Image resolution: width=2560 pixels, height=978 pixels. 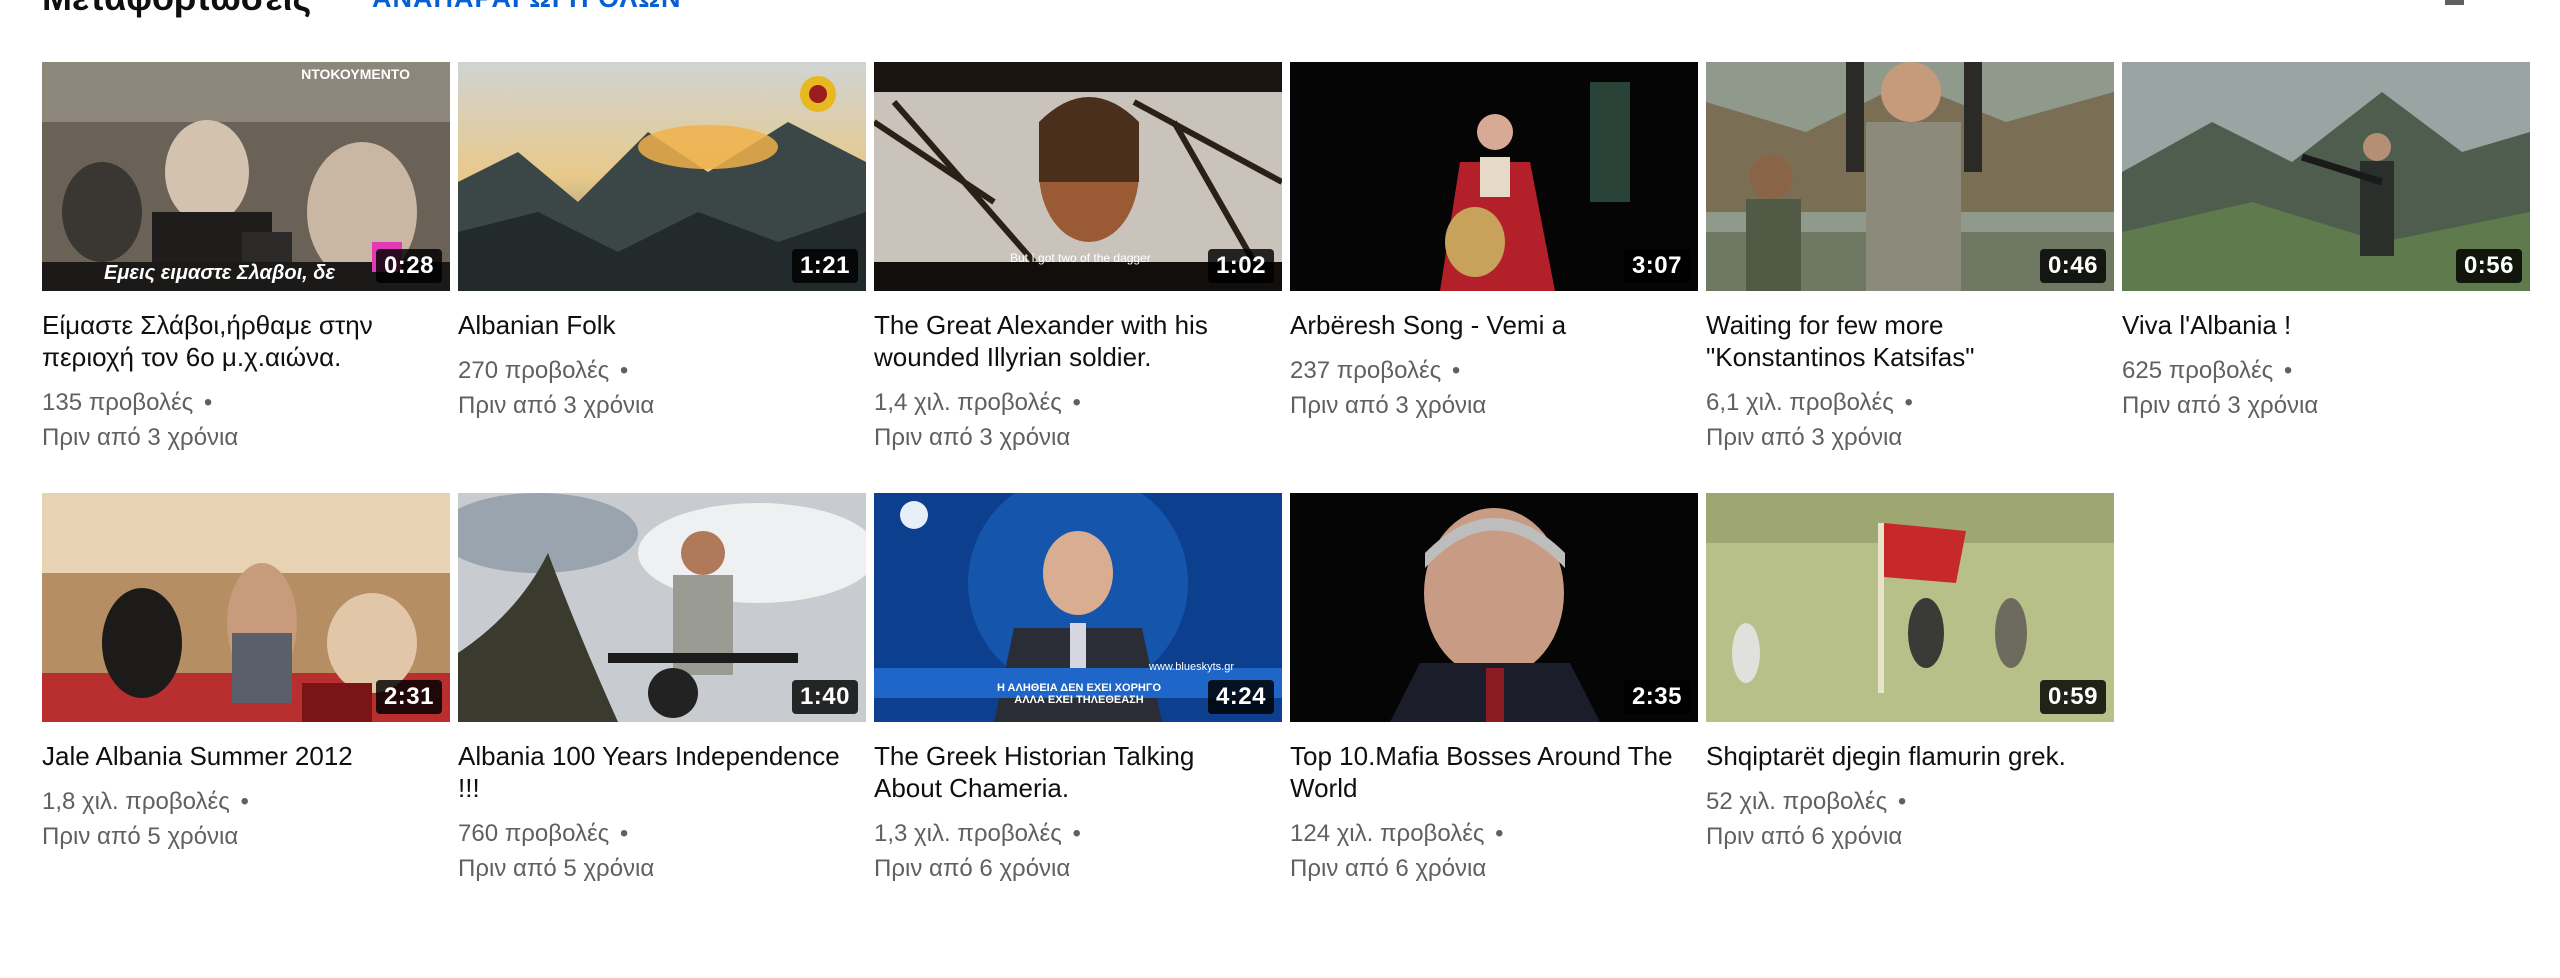 I want to click on view-count: 124 χιλ. προβολές, so click(x=1397, y=833).